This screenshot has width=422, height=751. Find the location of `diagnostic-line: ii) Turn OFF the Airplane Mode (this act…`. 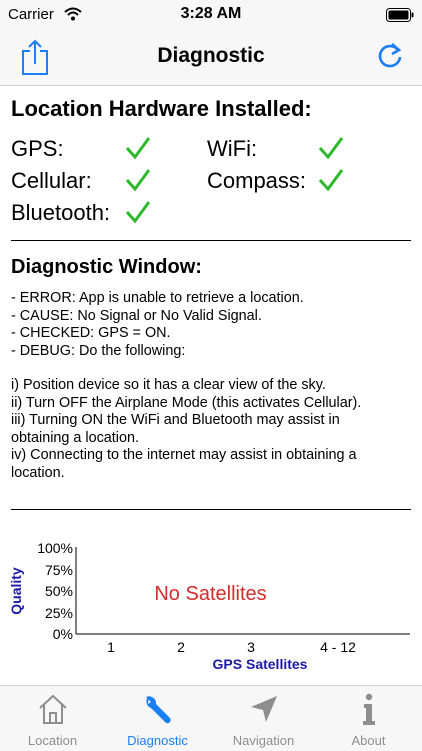

diagnostic-line: ii) Turn OFF the Airplane Mode (this act… is located at coordinates (186, 402).